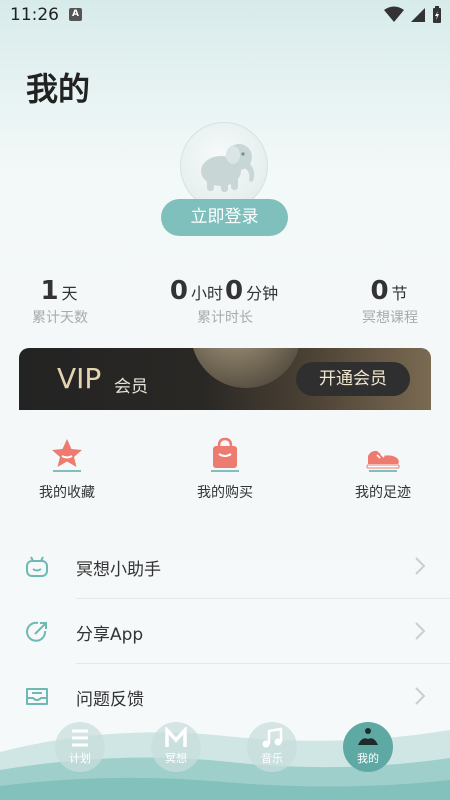 This screenshot has width=450, height=800. What do you see at coordinates (224, 217) in the screenshot?
I see `login-button: 立即登录` at bounding box center [224, 217].